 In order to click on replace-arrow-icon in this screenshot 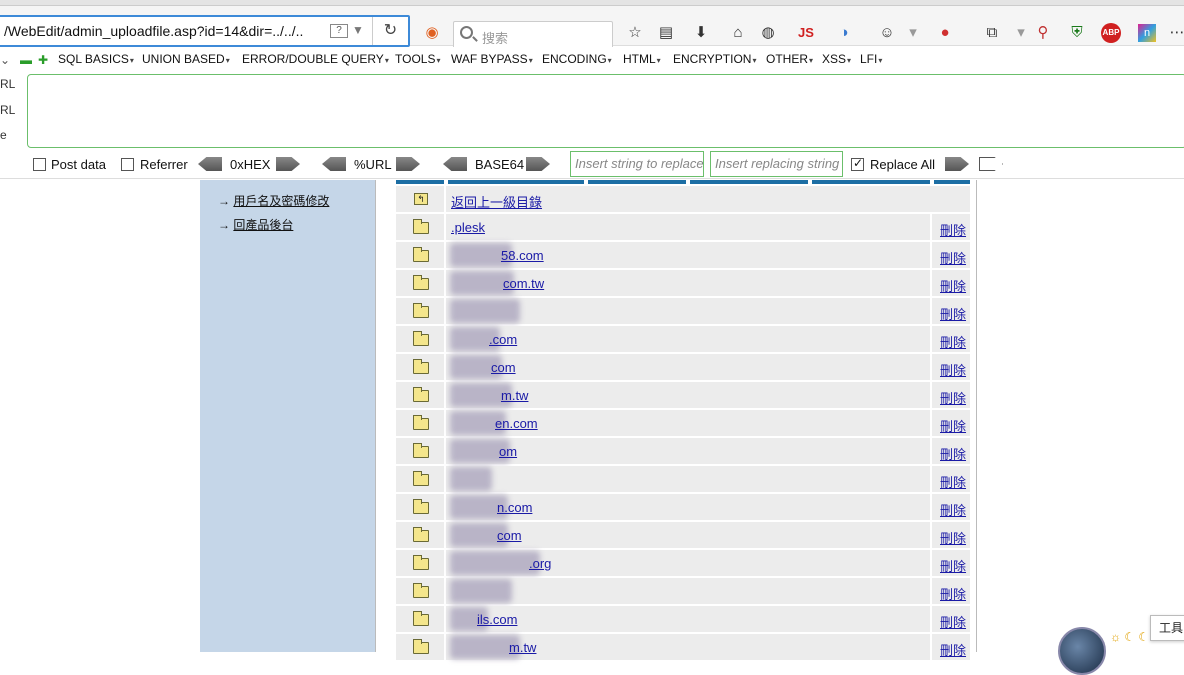, I will do `click(957, 164)`.